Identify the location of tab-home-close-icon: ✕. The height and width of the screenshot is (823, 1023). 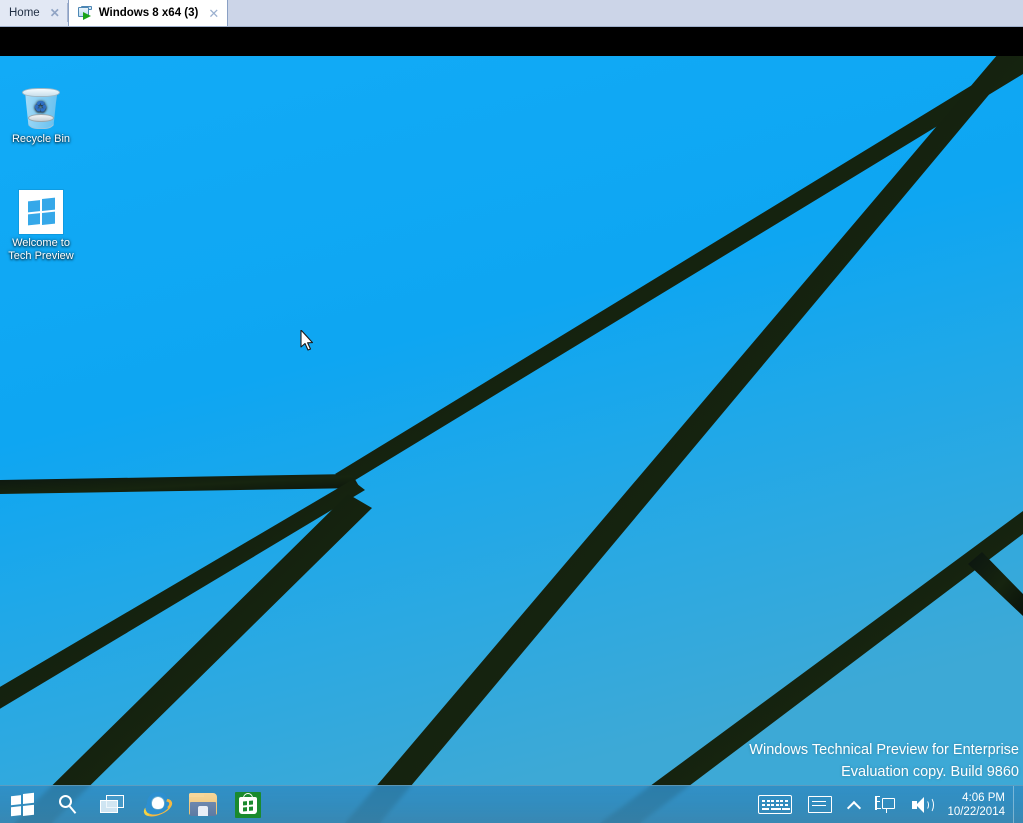
(55, 13).